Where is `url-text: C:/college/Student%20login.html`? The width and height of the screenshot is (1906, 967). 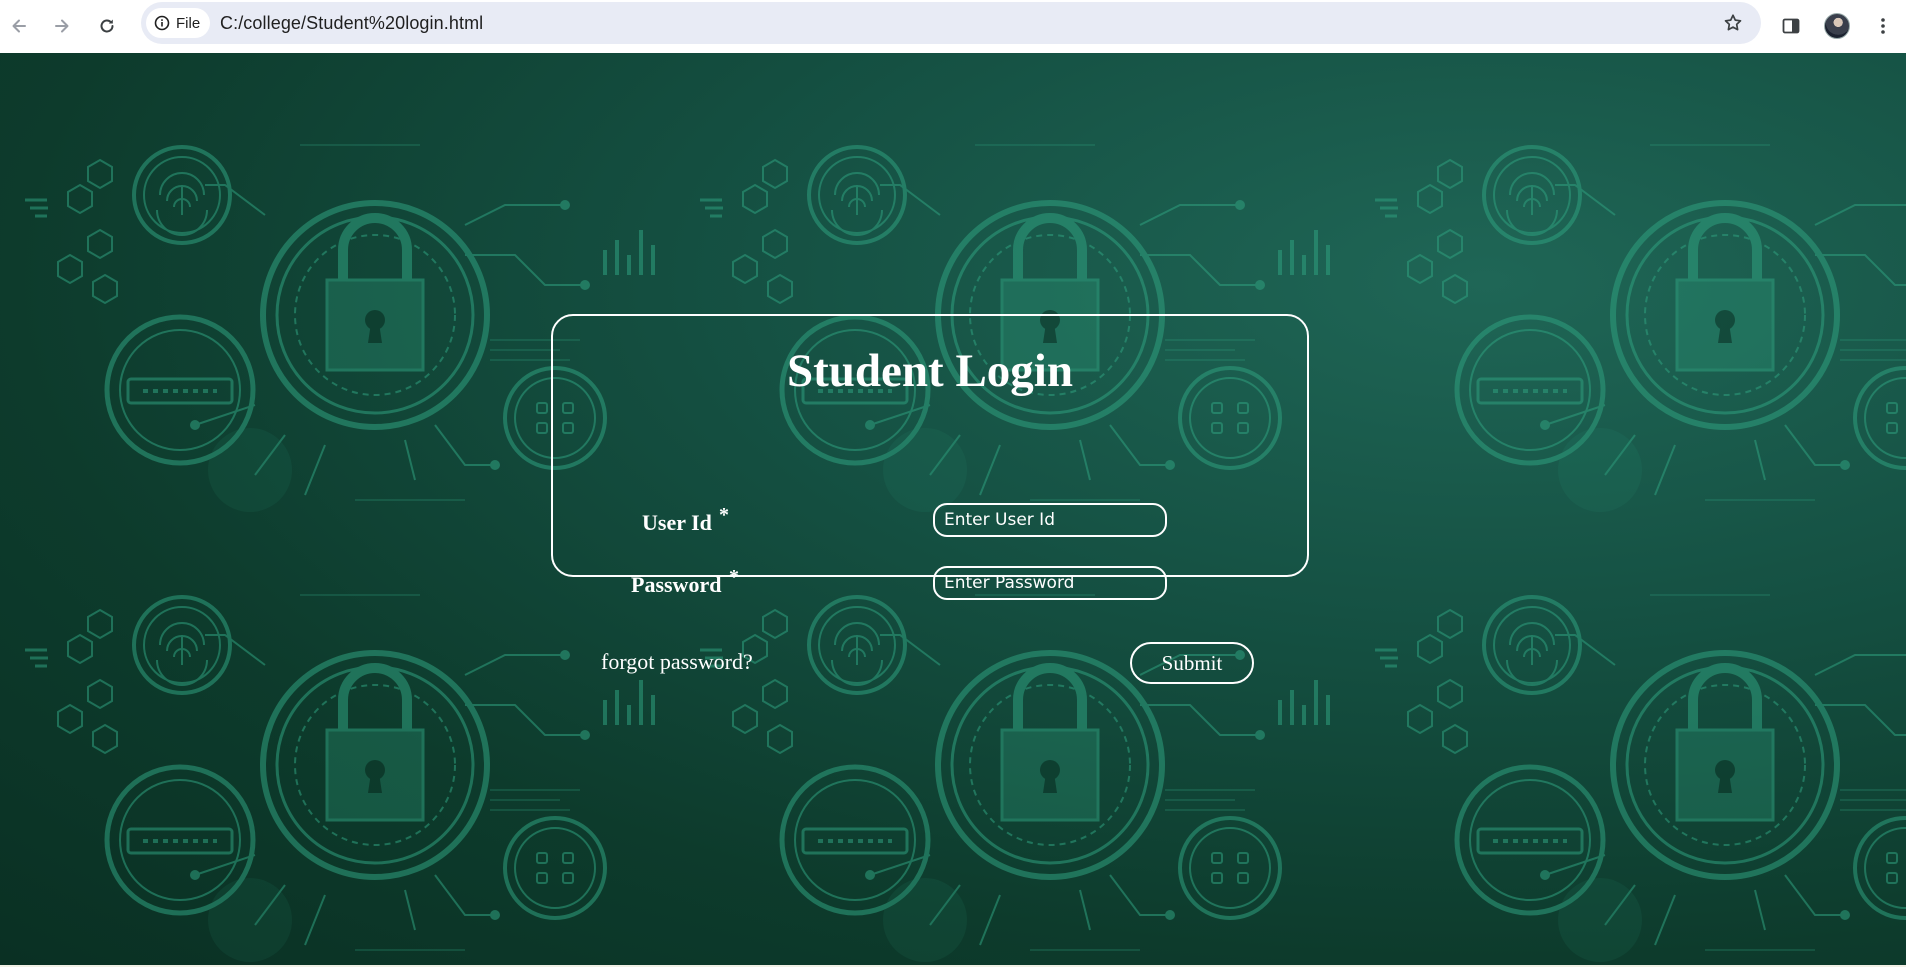 url-text: C:/college/Student%20login.html is located at coordinates (351, 23).